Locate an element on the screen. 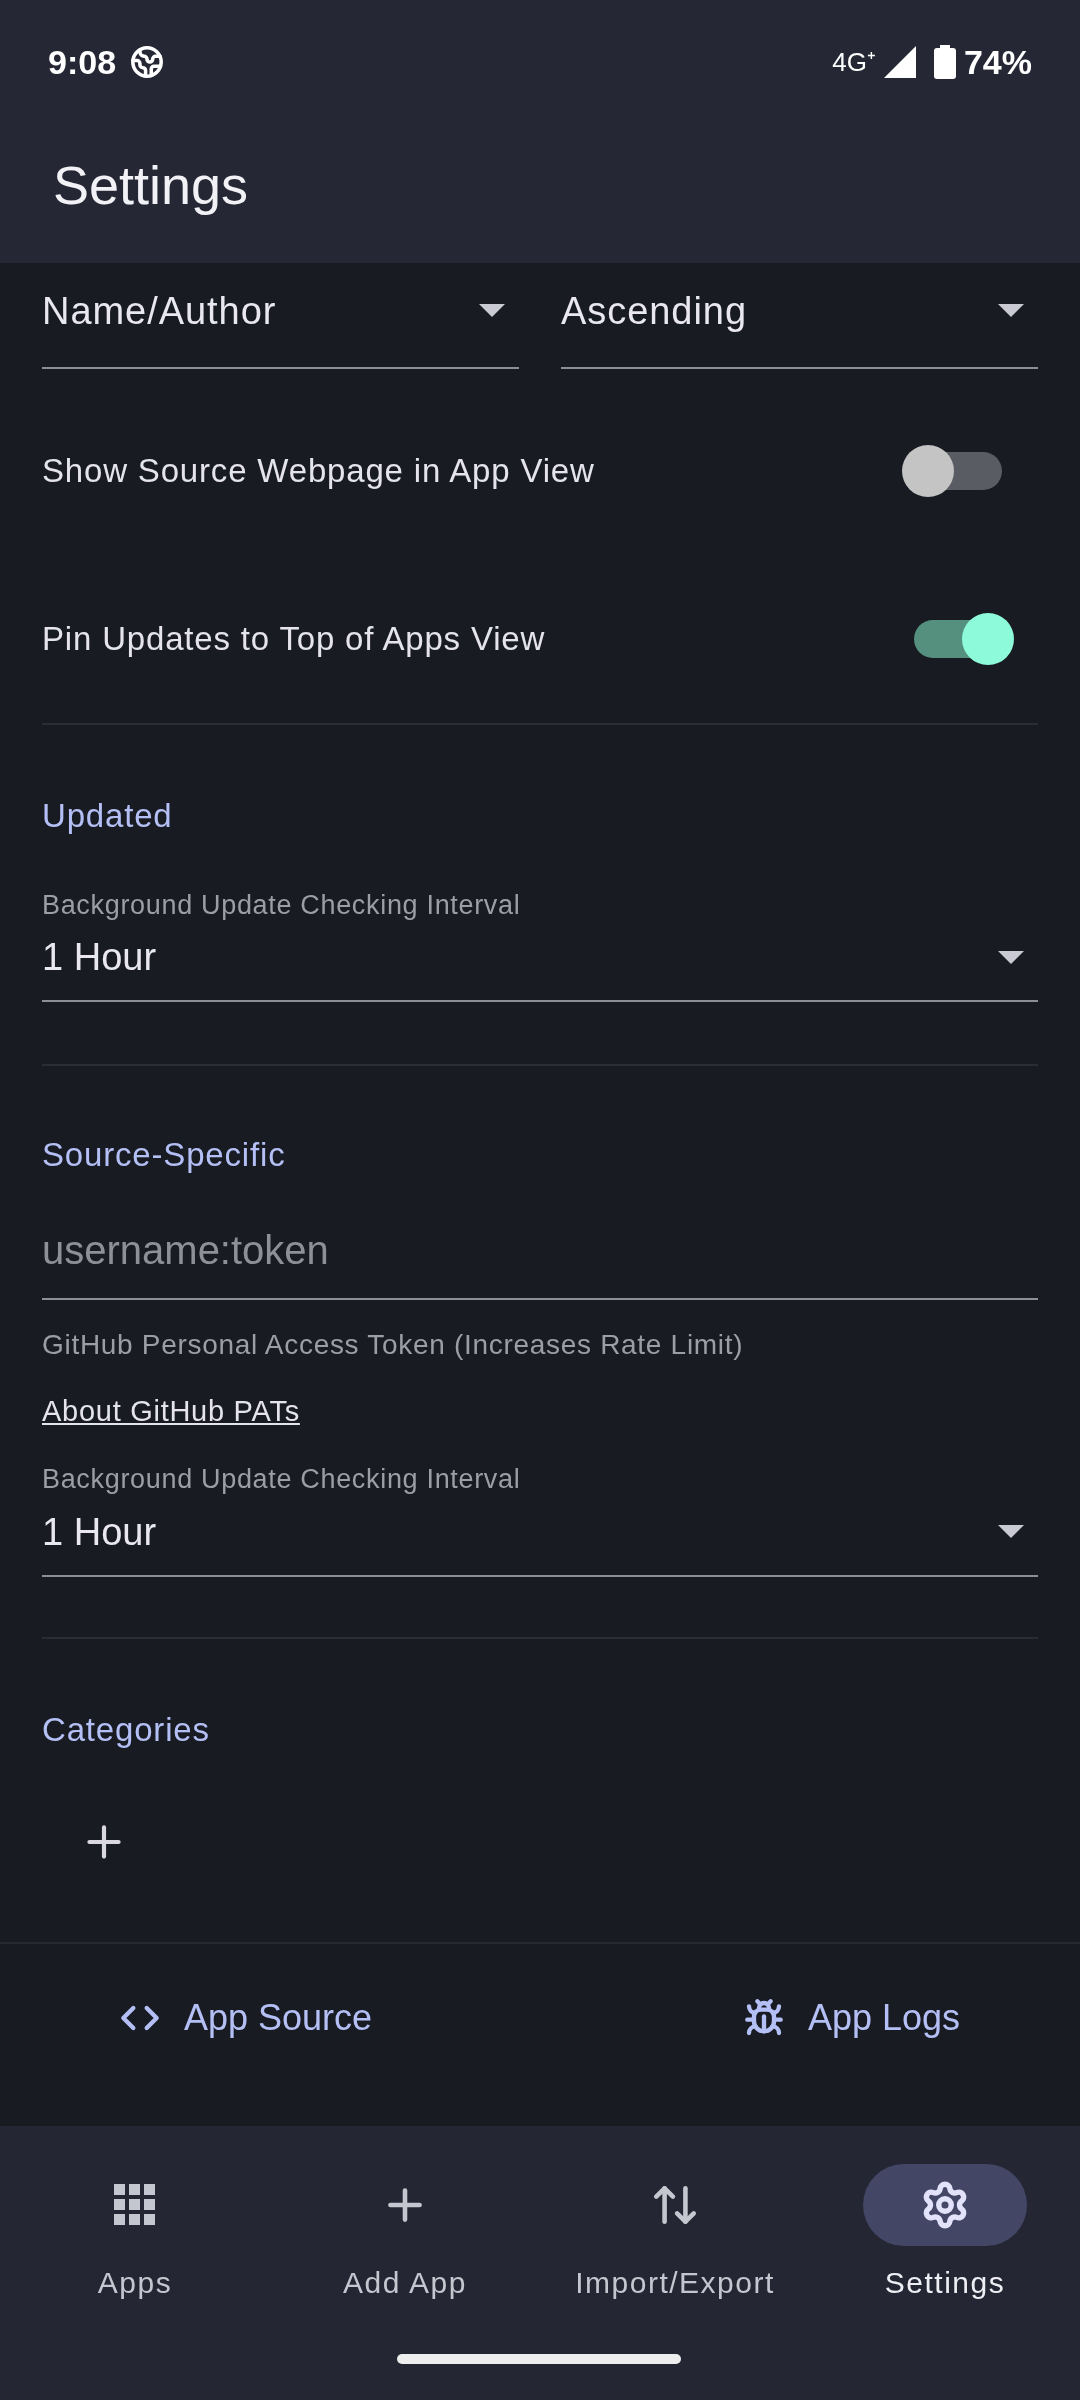 The height and width of the screenshot is (2400, 1080). dropdown-value: Ascending is located at coordinates (654, 311).